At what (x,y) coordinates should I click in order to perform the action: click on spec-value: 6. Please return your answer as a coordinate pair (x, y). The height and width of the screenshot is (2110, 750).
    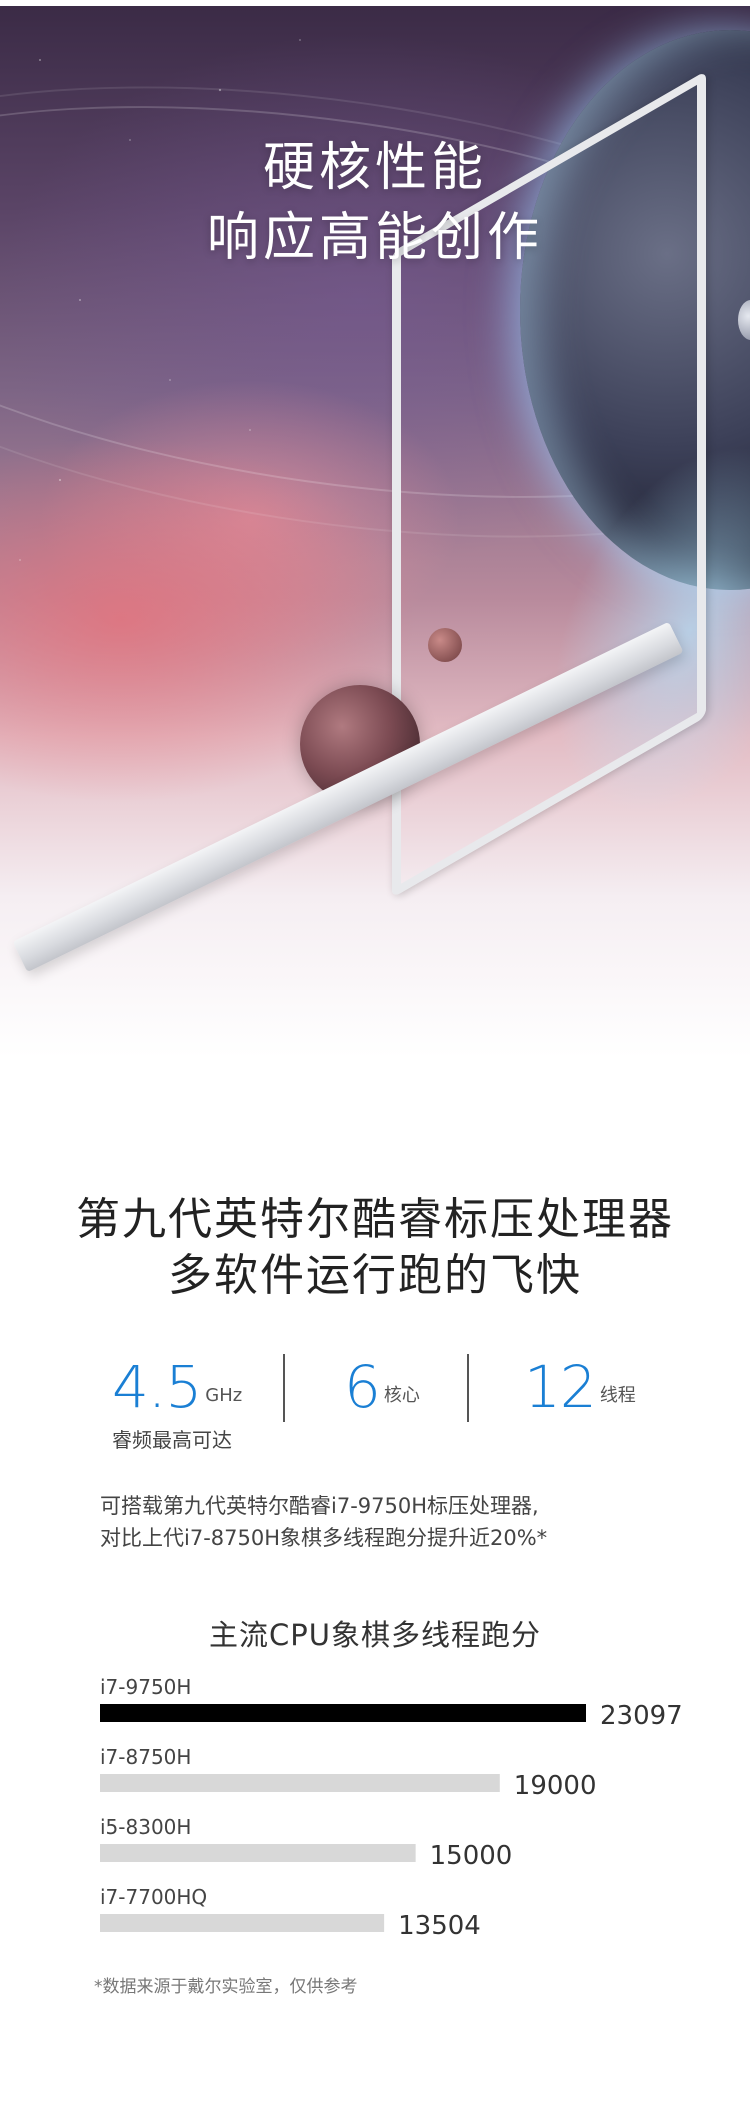
    Looking at the image, I should click on (362, 1387).